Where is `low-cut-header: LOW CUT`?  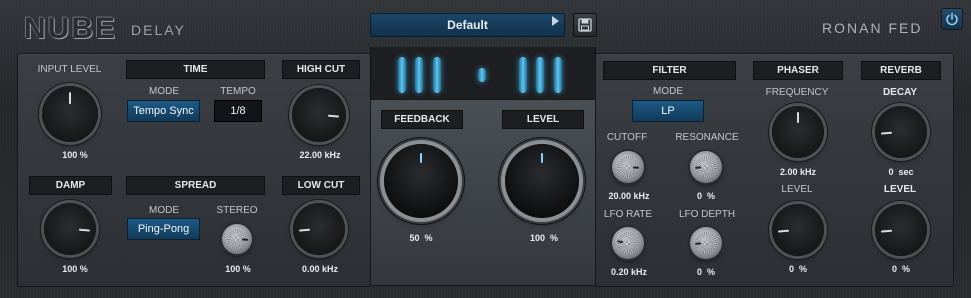
low-cut-header: LOW CUT is located at coordinates (321, 185).